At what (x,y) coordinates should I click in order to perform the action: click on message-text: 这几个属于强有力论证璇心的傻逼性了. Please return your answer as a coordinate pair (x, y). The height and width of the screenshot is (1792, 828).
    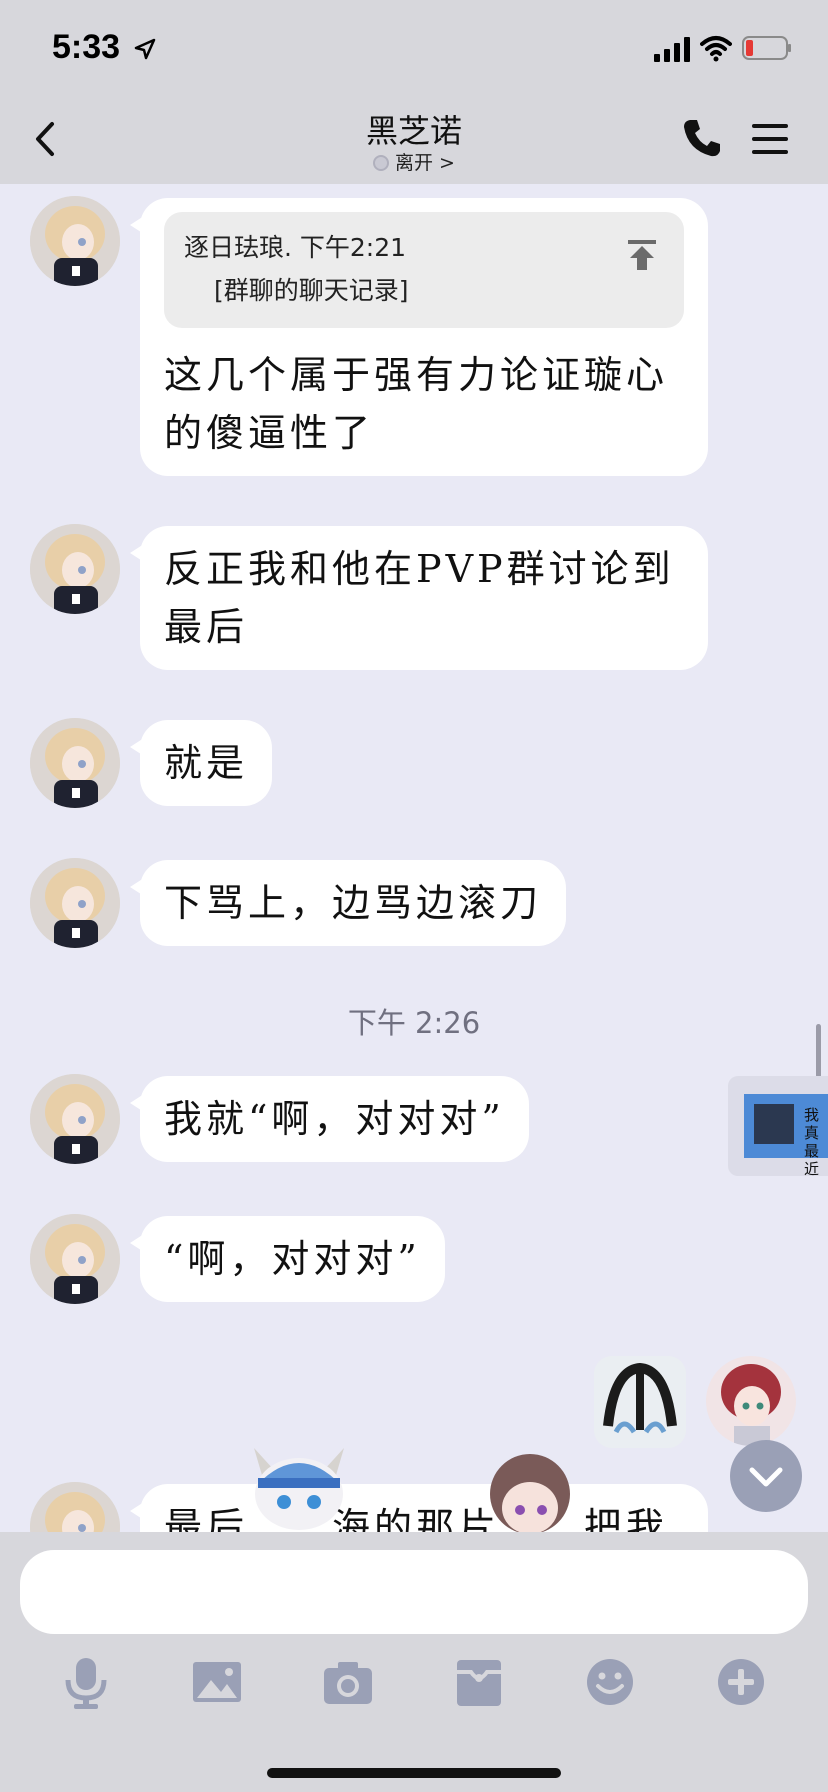
    Looking at the image, I should click on (416, 404).